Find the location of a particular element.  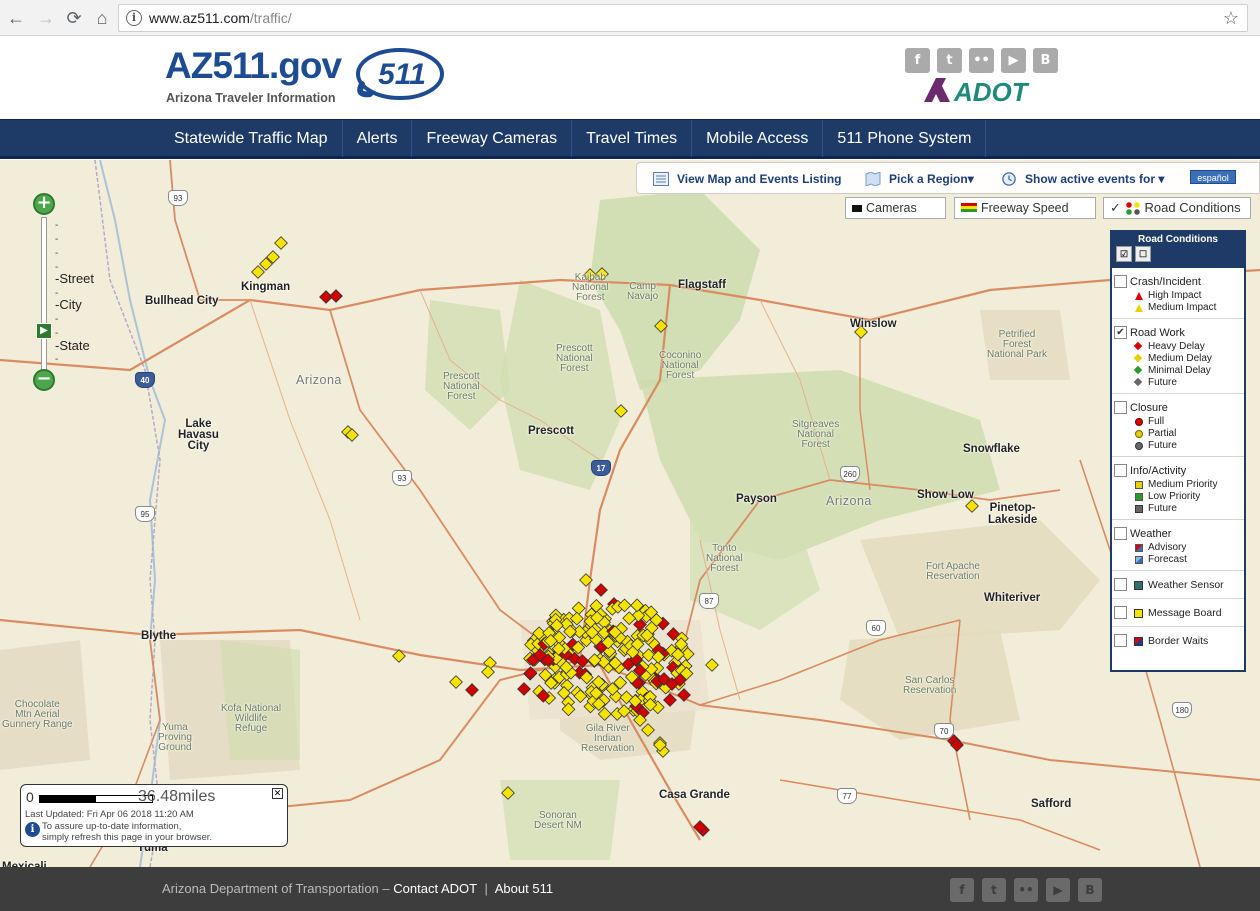

road-work-checkbox: ✔ is located at coordinates (1120, 332).